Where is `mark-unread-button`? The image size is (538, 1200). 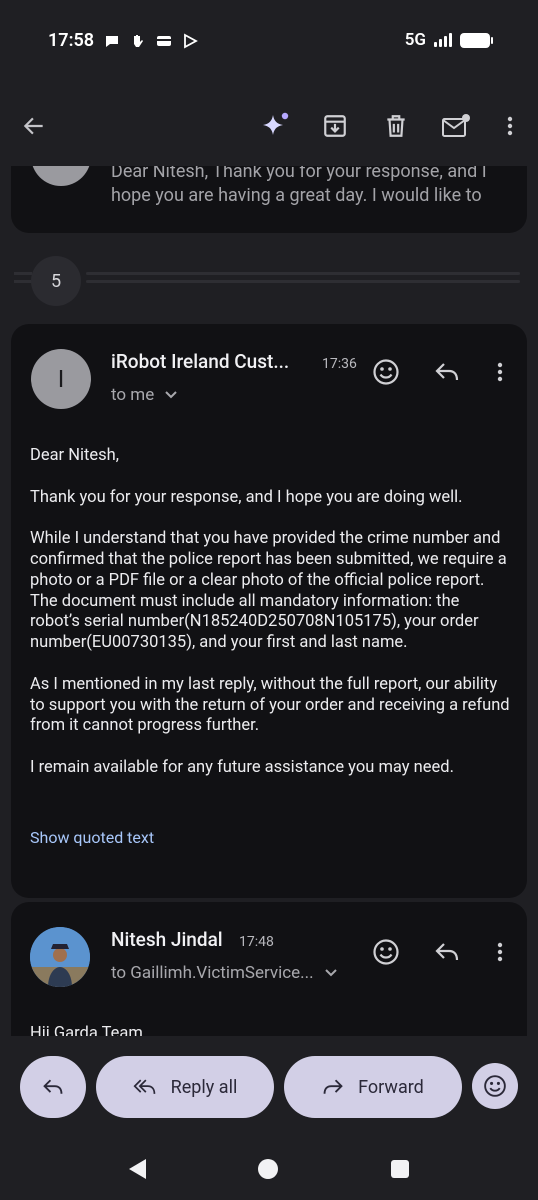 mark-unread-button is located at coordinates (456, 126).